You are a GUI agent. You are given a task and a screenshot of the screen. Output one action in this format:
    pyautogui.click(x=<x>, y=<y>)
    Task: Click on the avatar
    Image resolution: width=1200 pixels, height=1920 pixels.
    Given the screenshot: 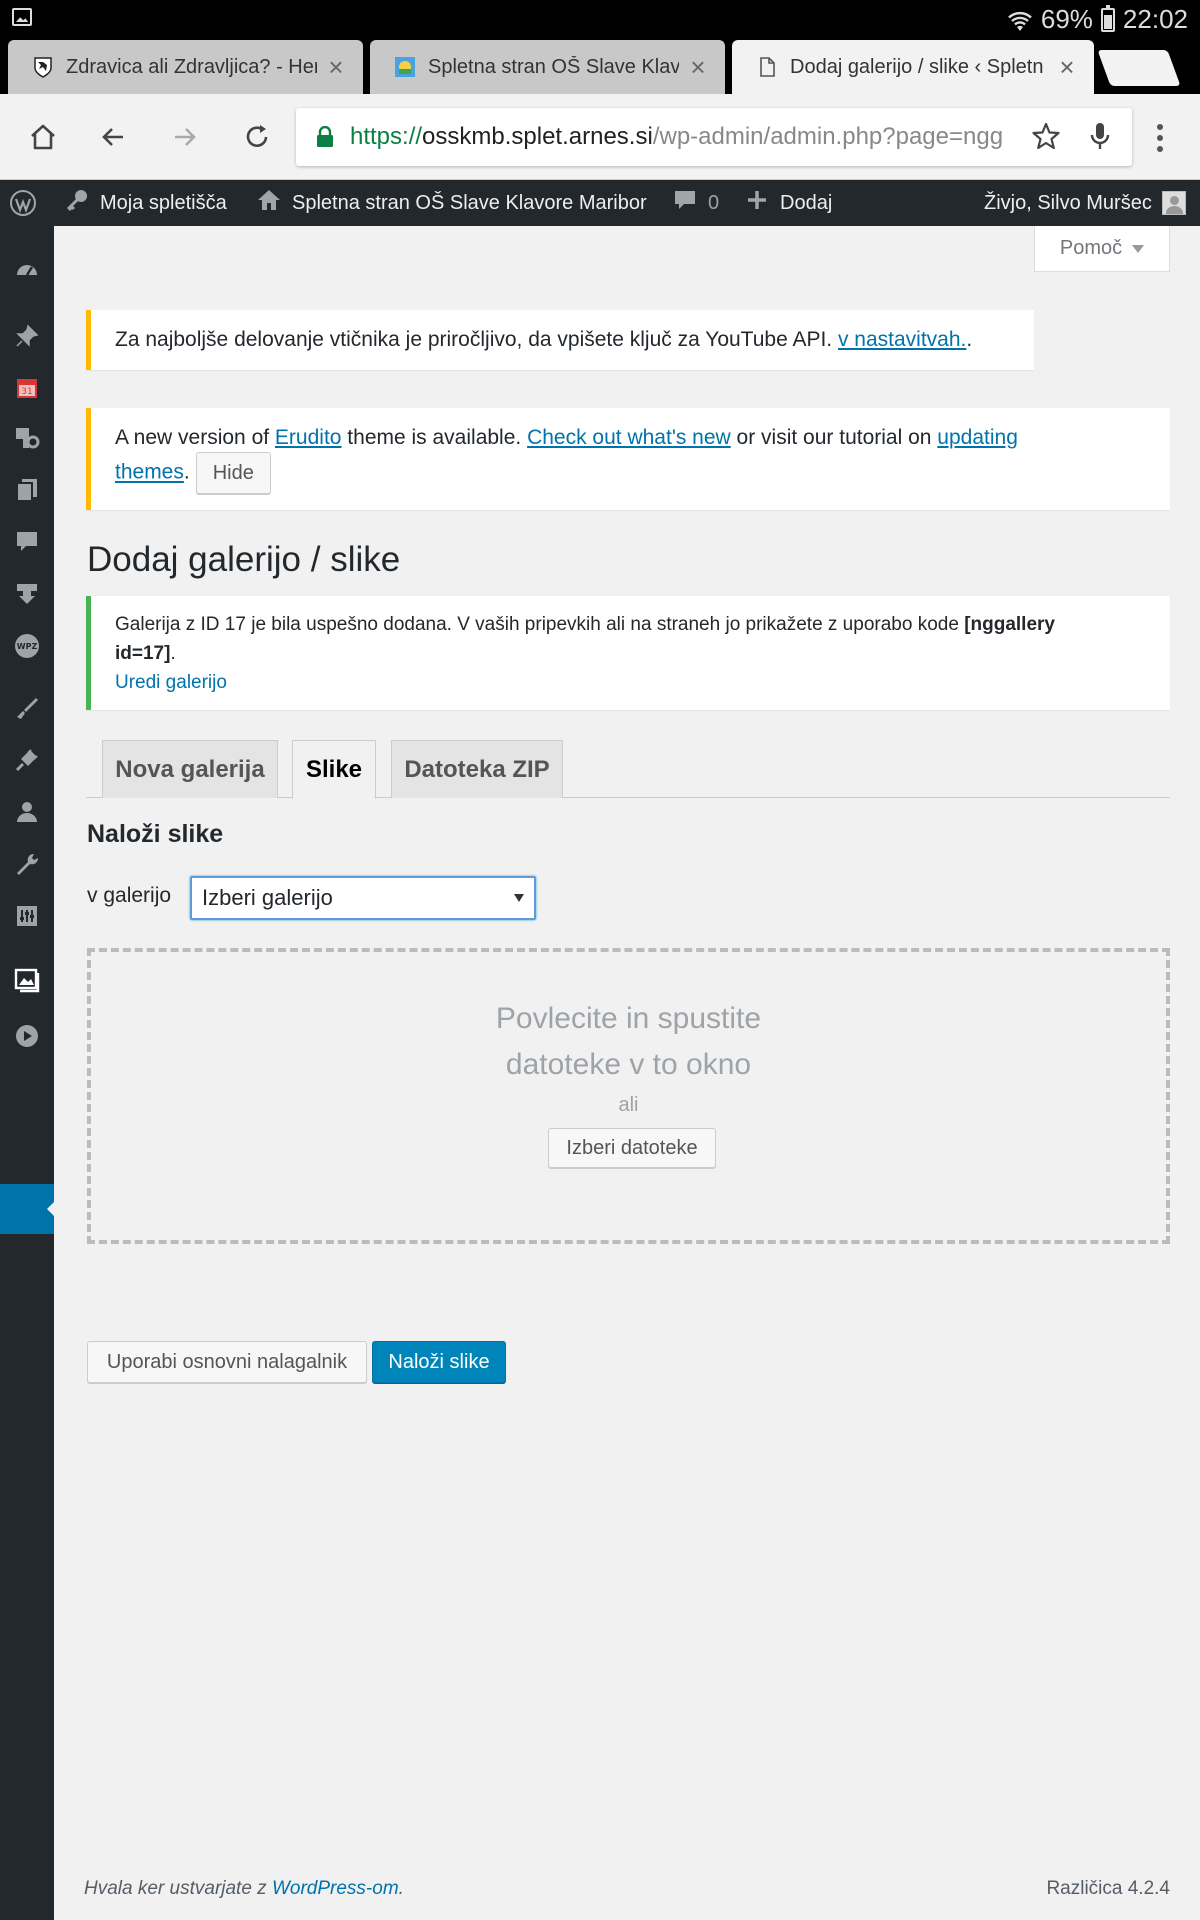 What is the action you would take?
    pyautogui.click(x=1173, y=203)
    